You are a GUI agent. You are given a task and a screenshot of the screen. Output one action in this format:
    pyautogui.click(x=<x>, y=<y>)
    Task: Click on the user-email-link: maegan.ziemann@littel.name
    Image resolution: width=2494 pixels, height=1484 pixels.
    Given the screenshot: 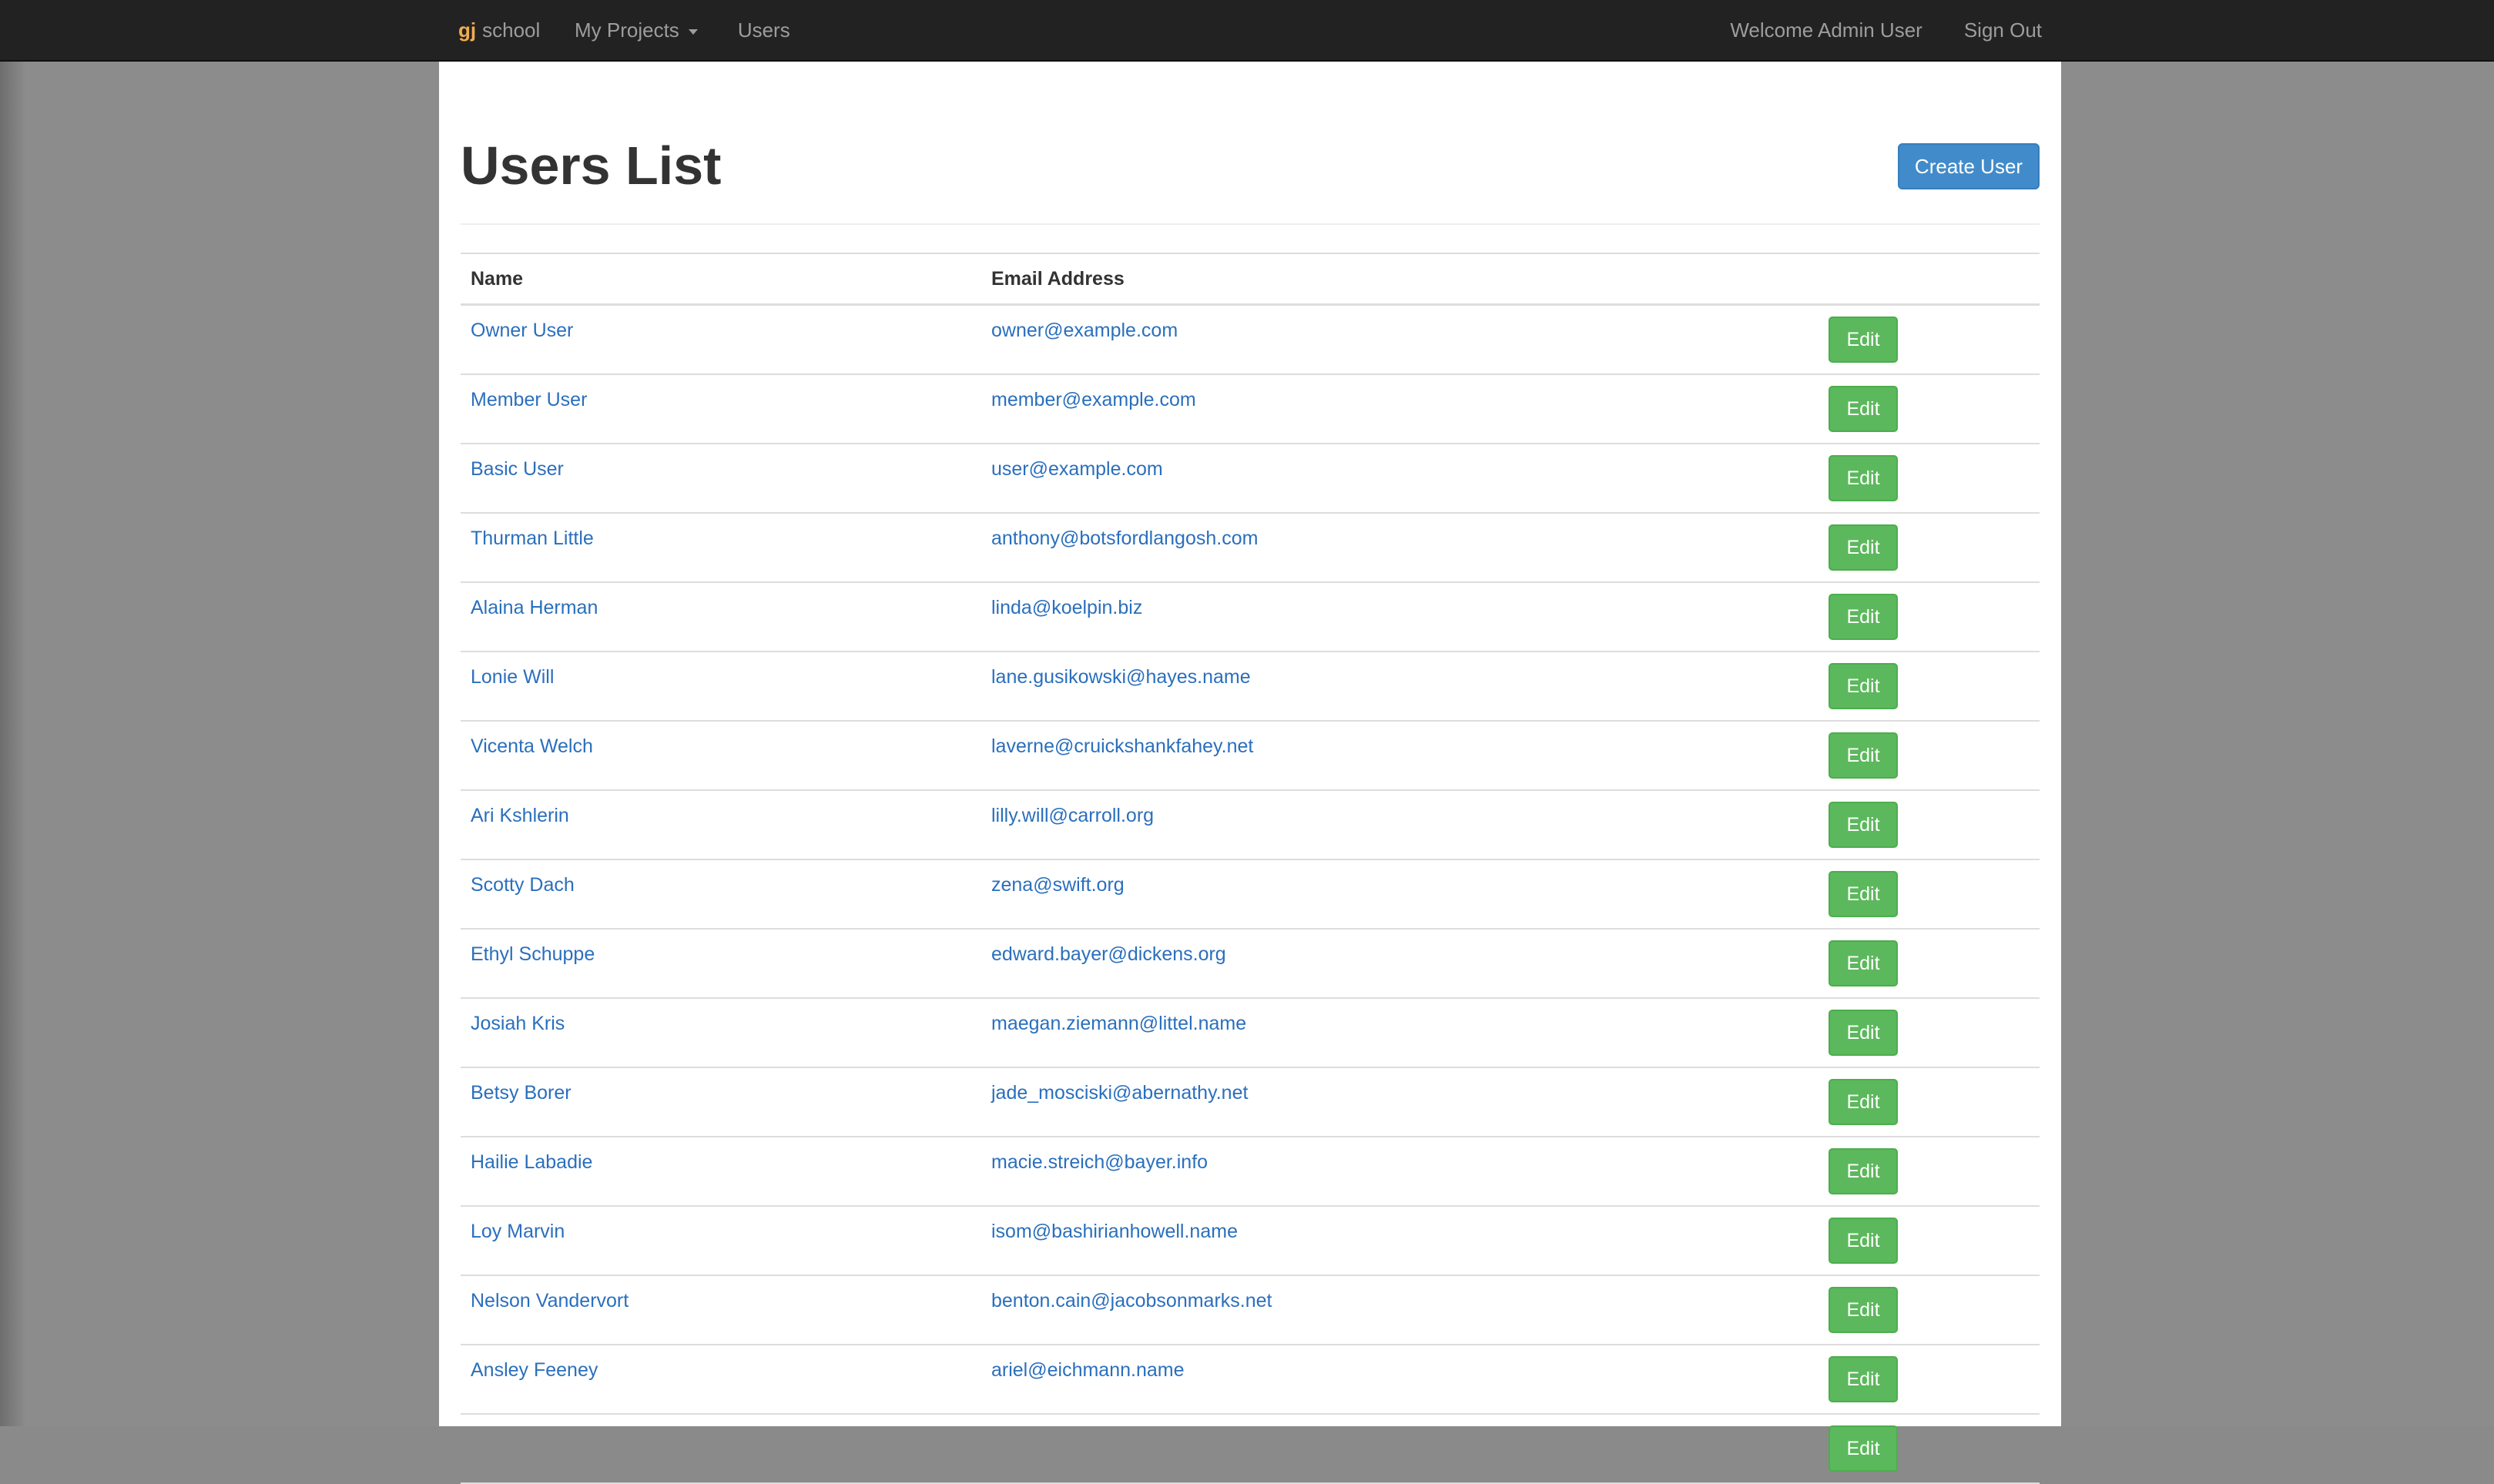 What is the action you would take?
    pyautogui.click(x=1118, y=1024)
    